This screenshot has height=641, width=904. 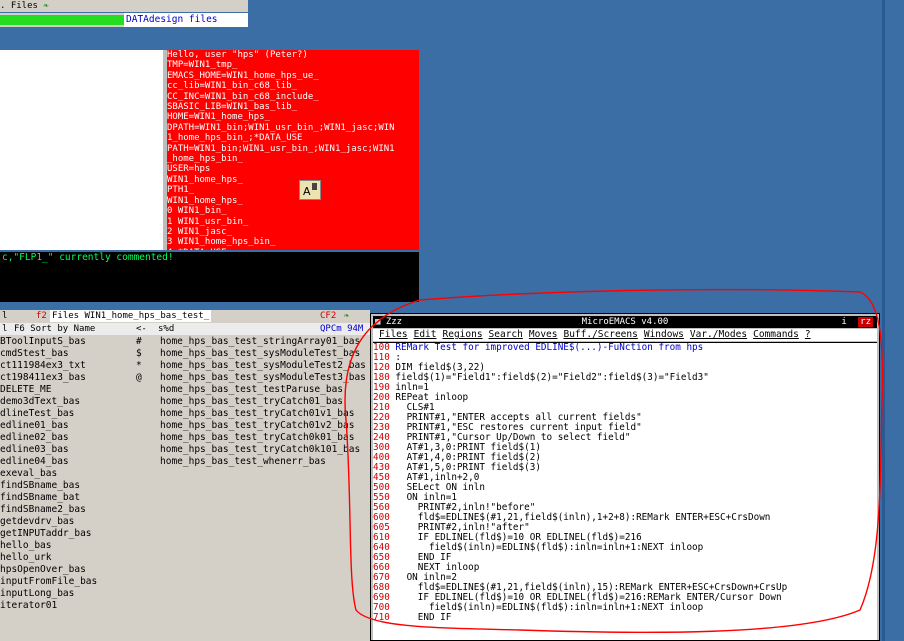 What do you see at coordinates (328, 316) in the screenshot?
I see `cf2-key: CF2` at bounding box center [328, 316].